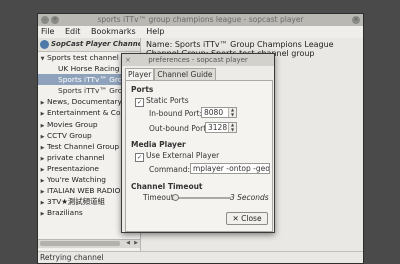 Image resolution: width=400 pixels, height=264 pixels. I want to click on outbound-port-value: 3128, so click(218, 127).